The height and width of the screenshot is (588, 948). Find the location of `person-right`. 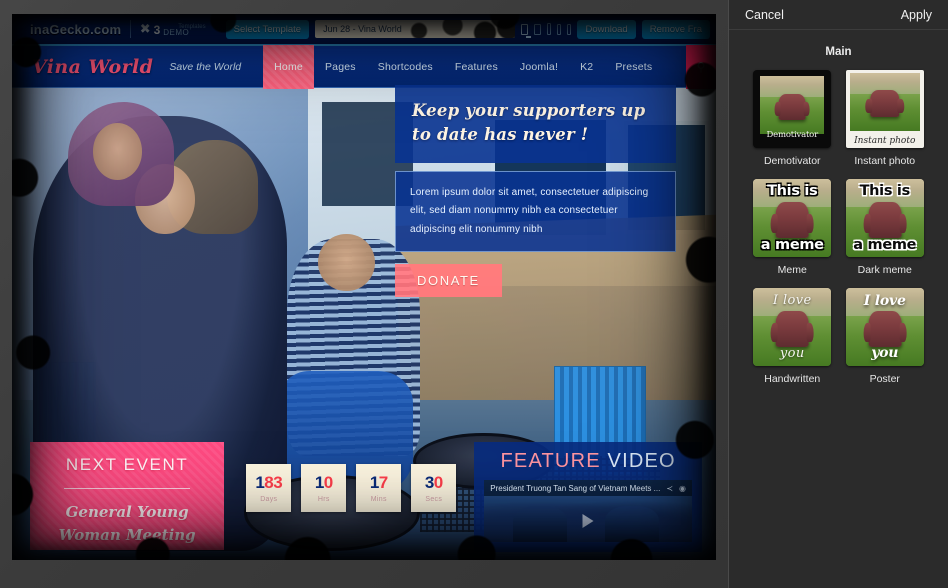

person-right is located at coordinates (631, 524).